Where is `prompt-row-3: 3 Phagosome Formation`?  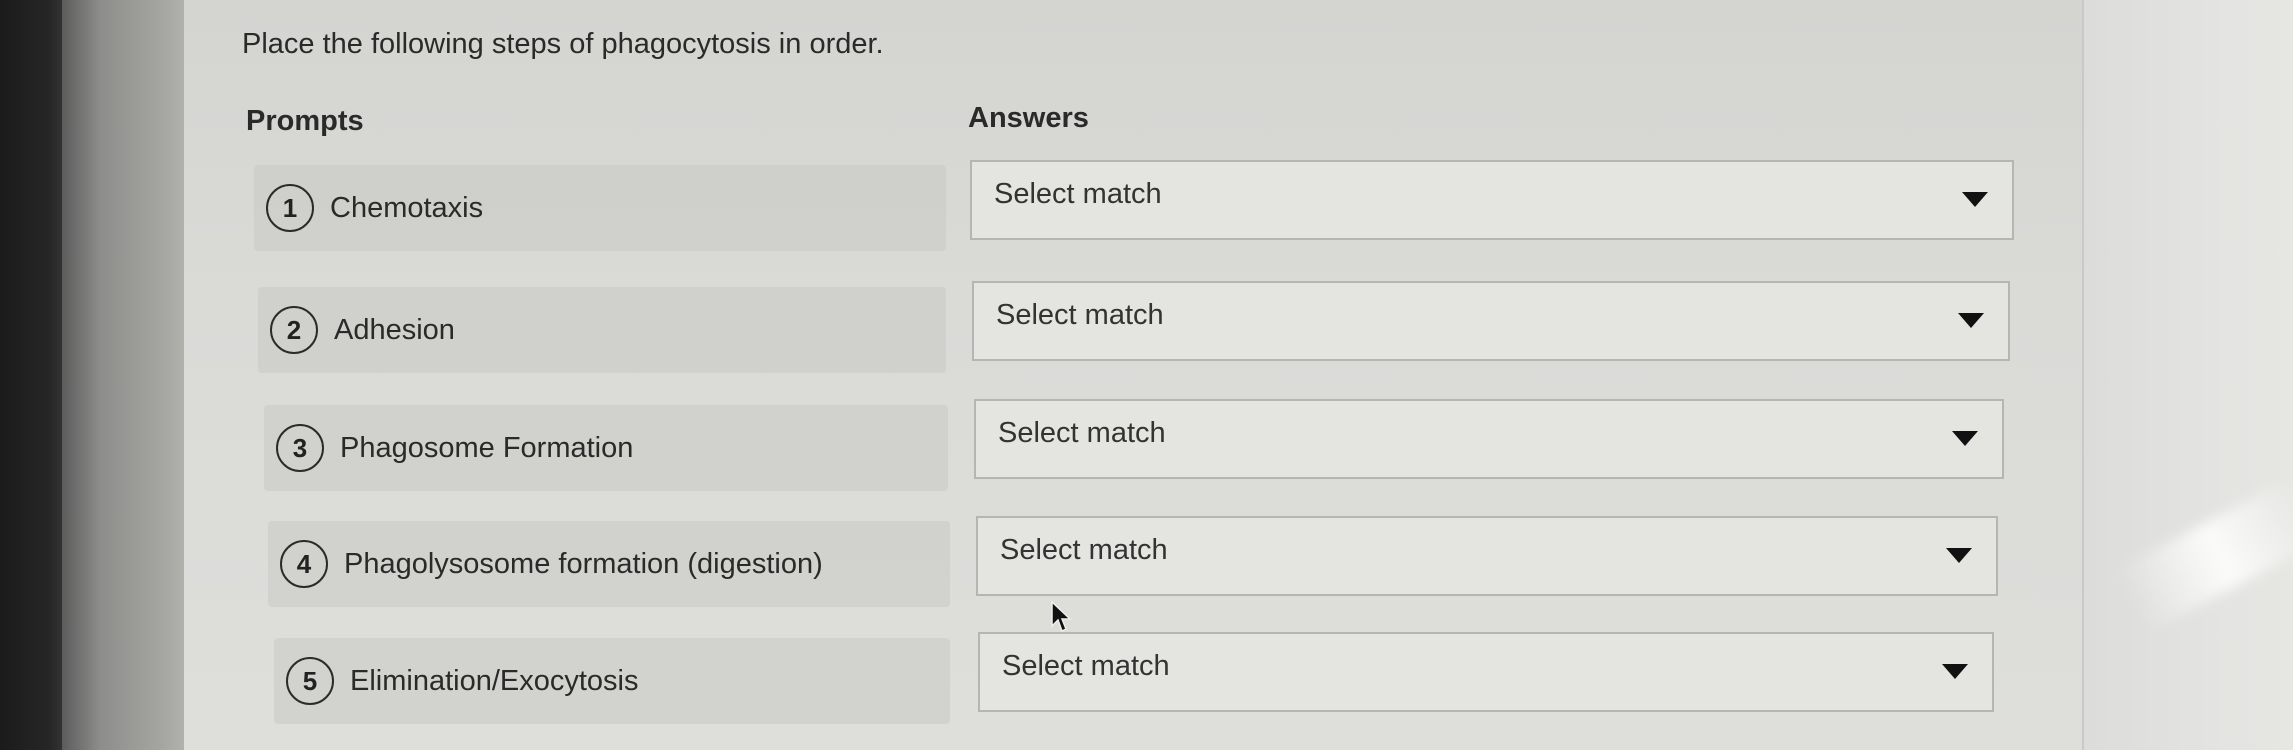
prompt-row-3: 3 Phagosome Formation is located at coordinates (606, 448).